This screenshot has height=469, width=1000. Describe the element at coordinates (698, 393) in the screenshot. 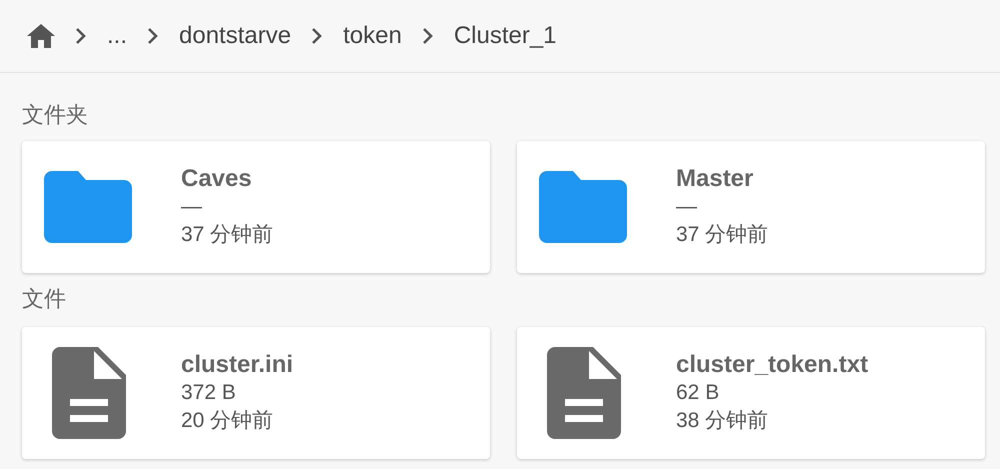

I see `item-size: 62 B` at that location.